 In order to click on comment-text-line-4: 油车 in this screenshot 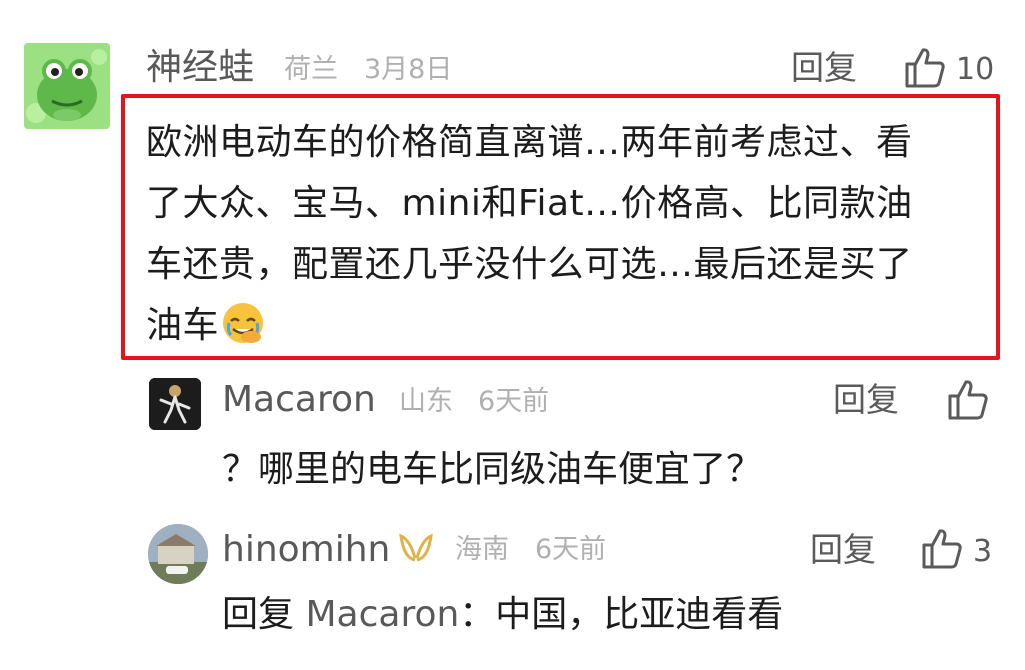, I will do `click(183, 325)`.